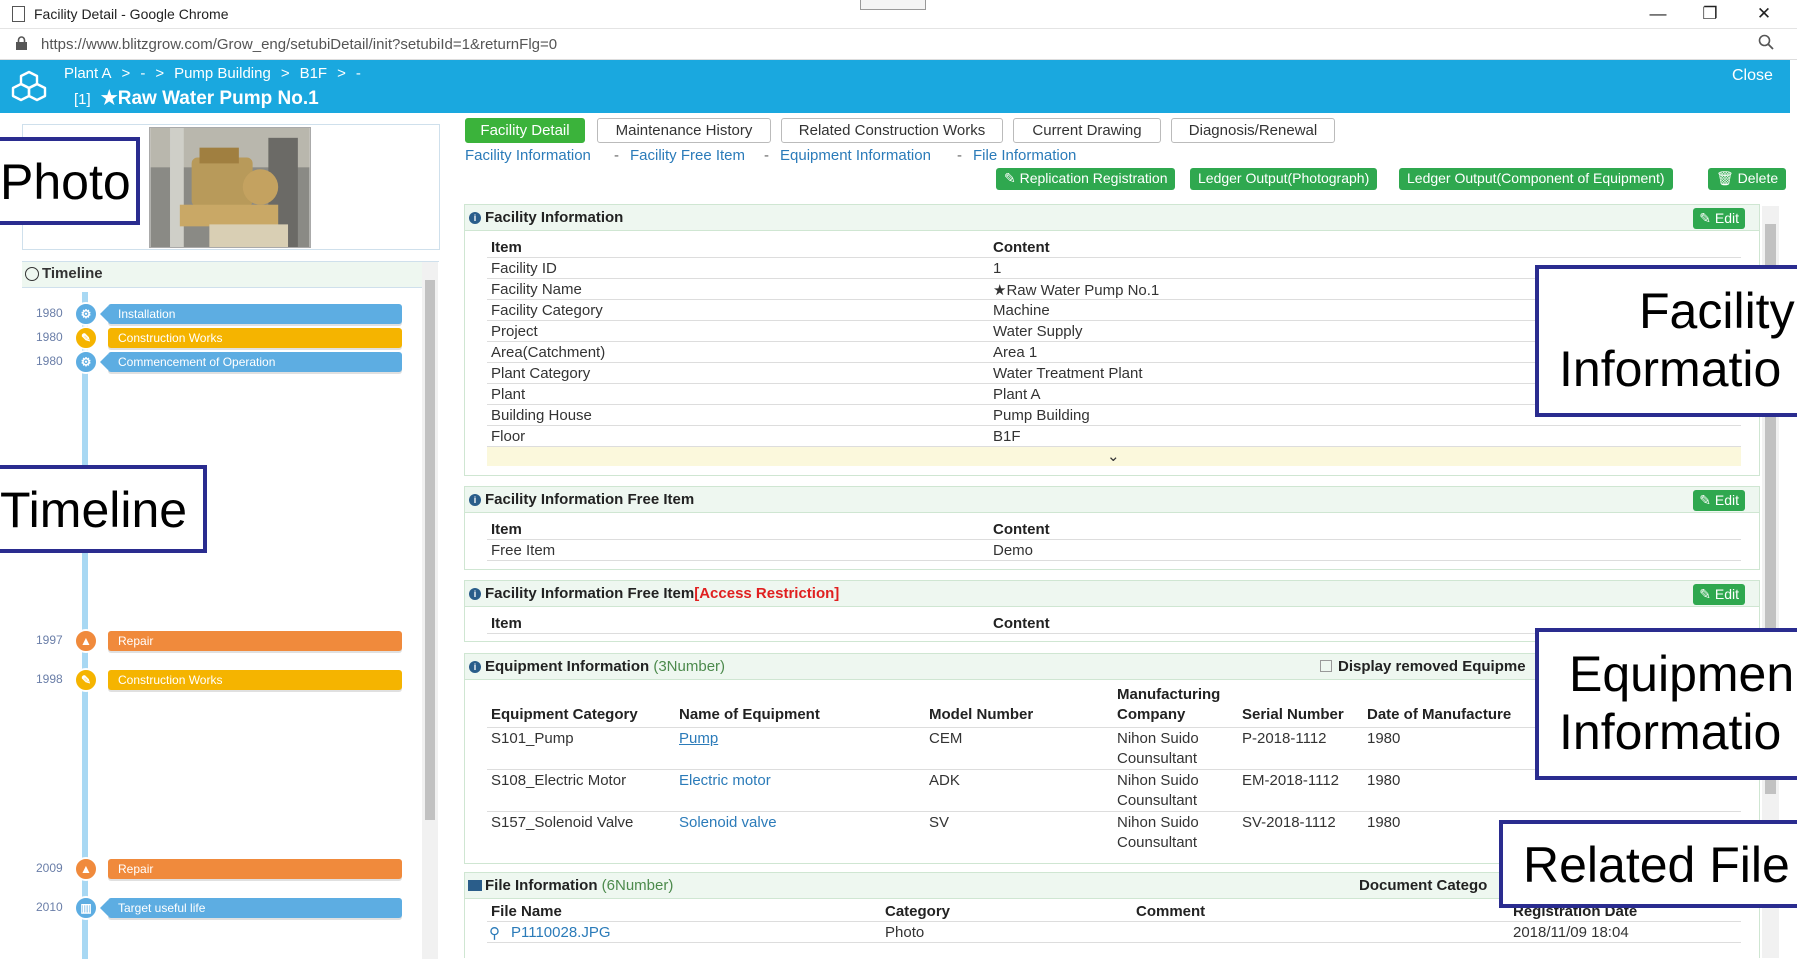  What do you see at coordinates (525, 130) in the screenshot?
I see `tab-facility-detail: Facility Detail` at bounding box center [525, 130].